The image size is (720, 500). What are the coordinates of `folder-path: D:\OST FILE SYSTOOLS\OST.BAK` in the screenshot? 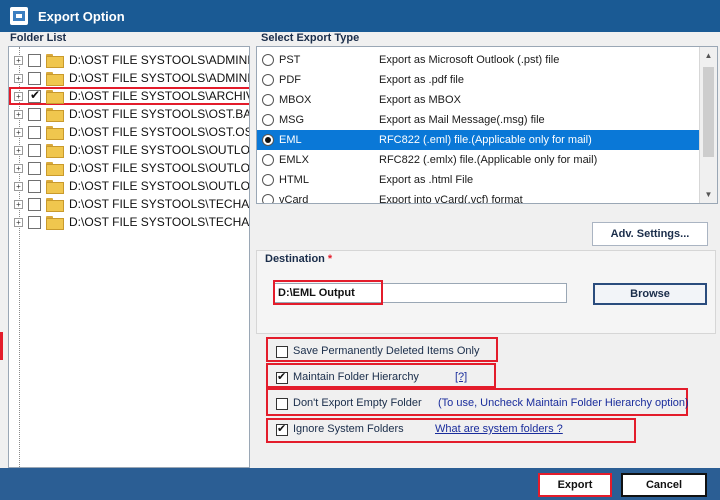 It's located at (159, 114).